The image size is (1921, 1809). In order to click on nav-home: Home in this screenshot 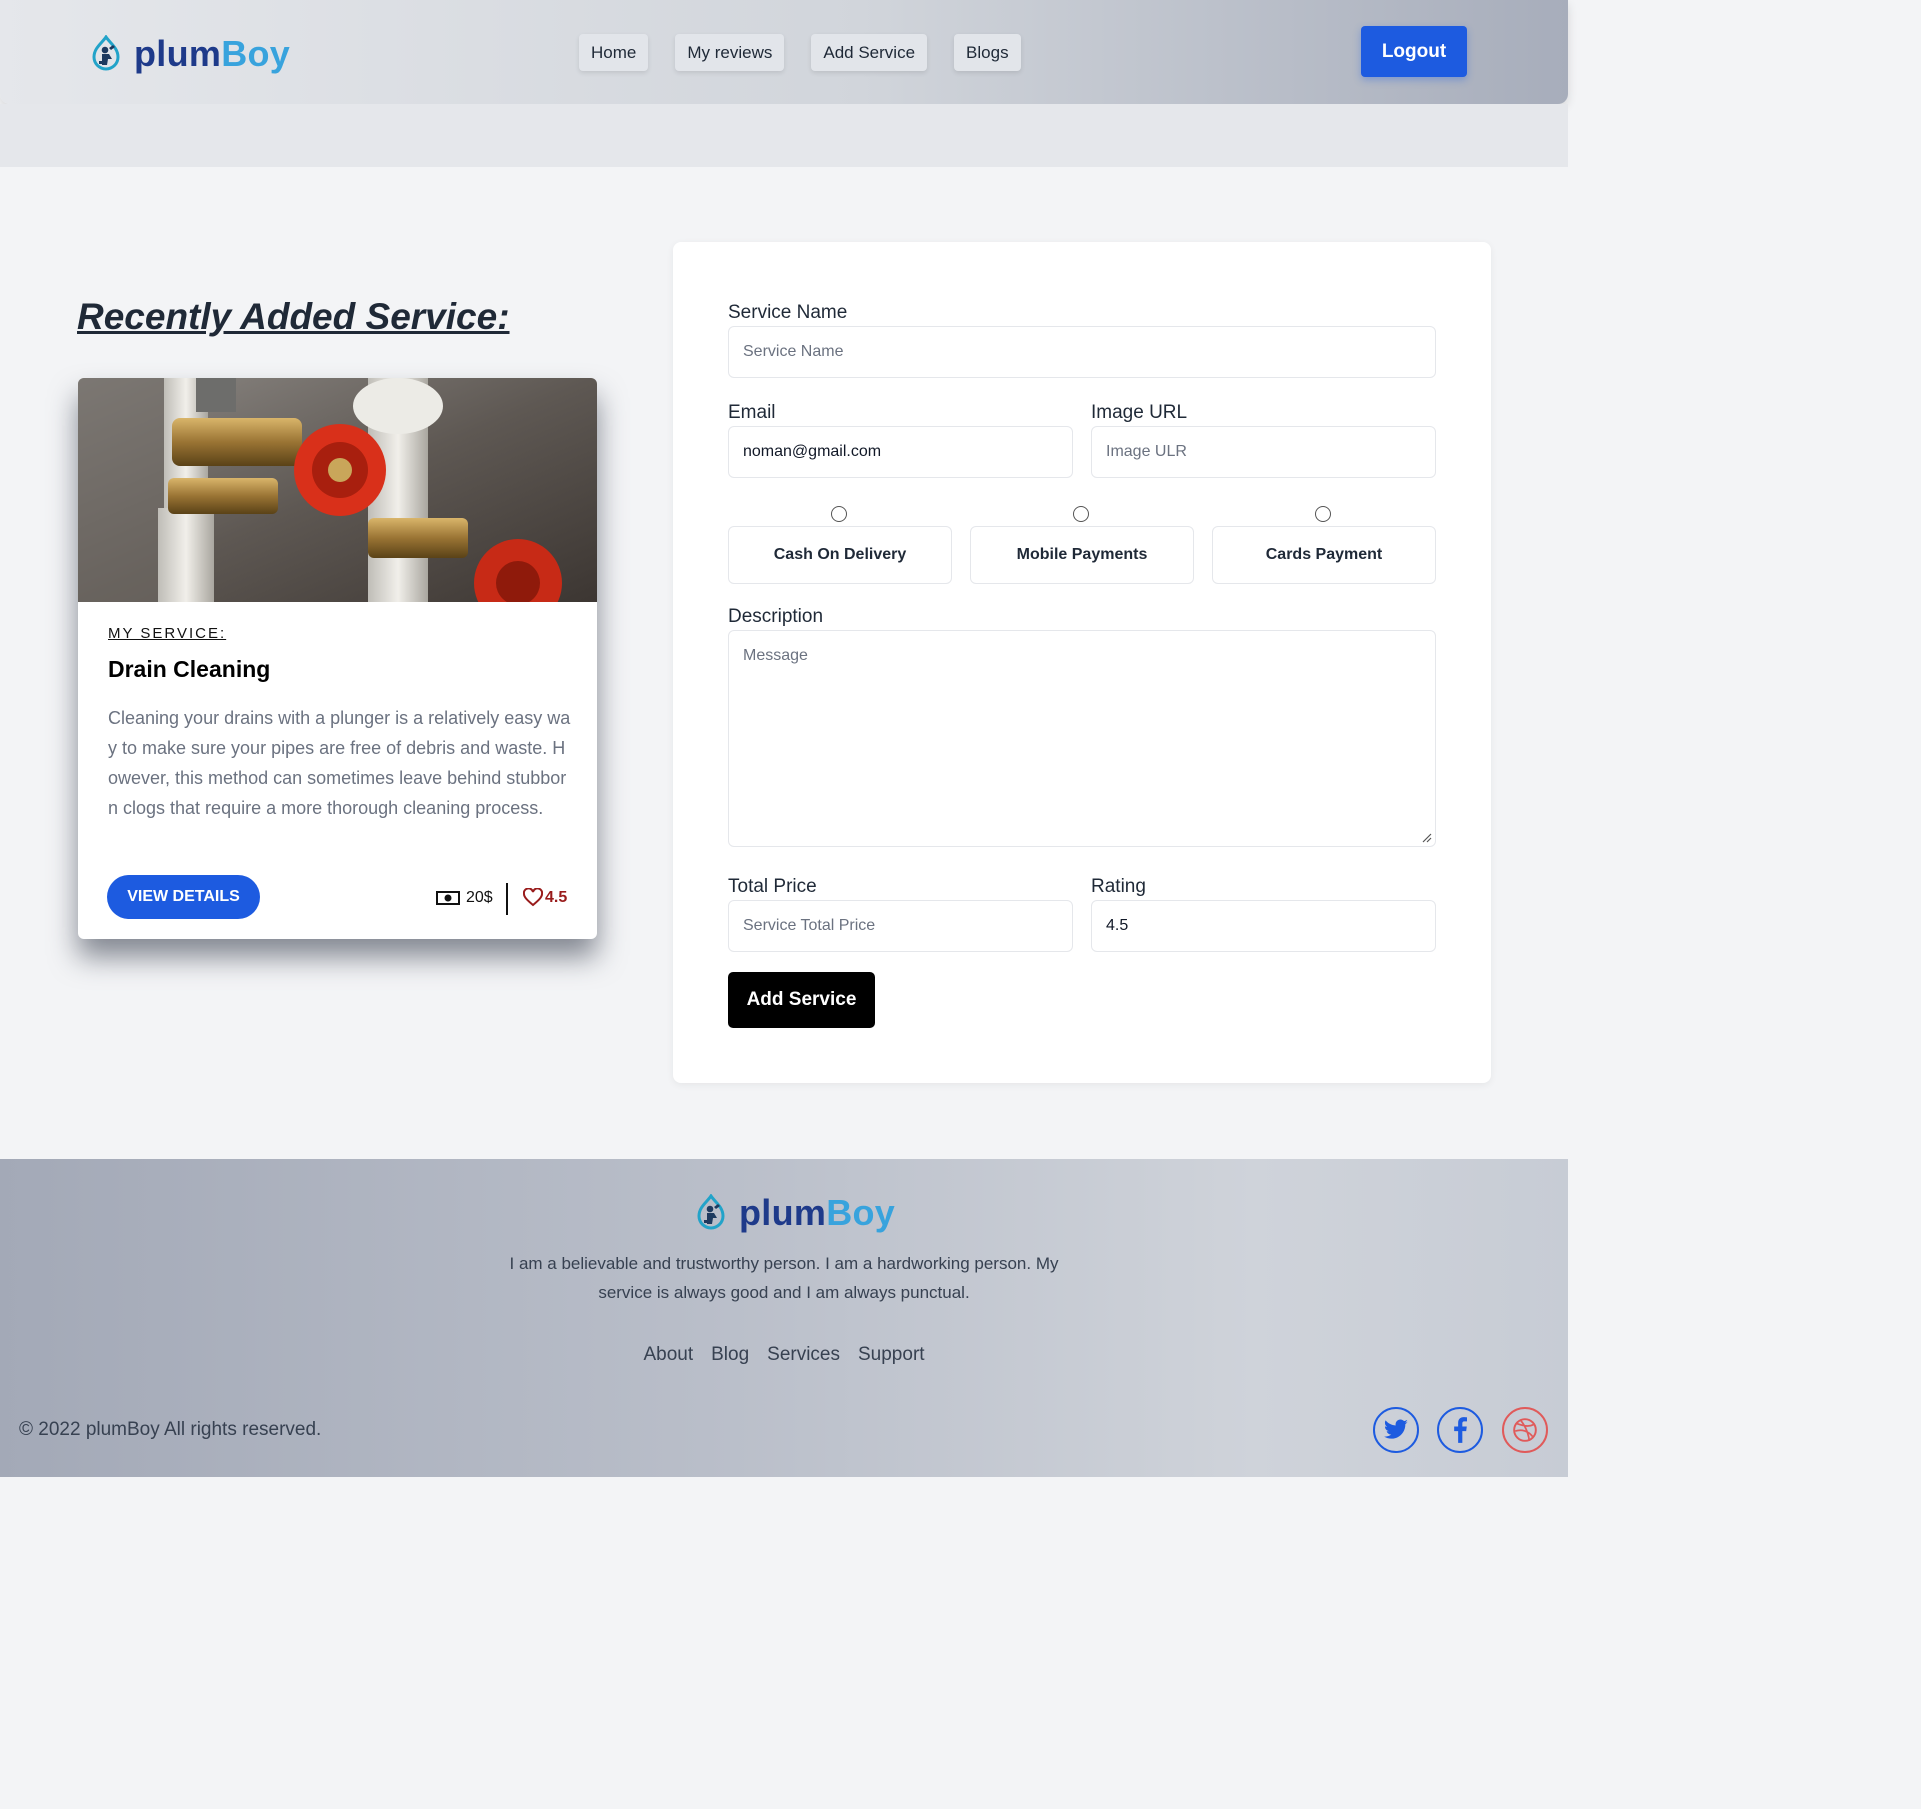, I will do `click(614, 52)`.